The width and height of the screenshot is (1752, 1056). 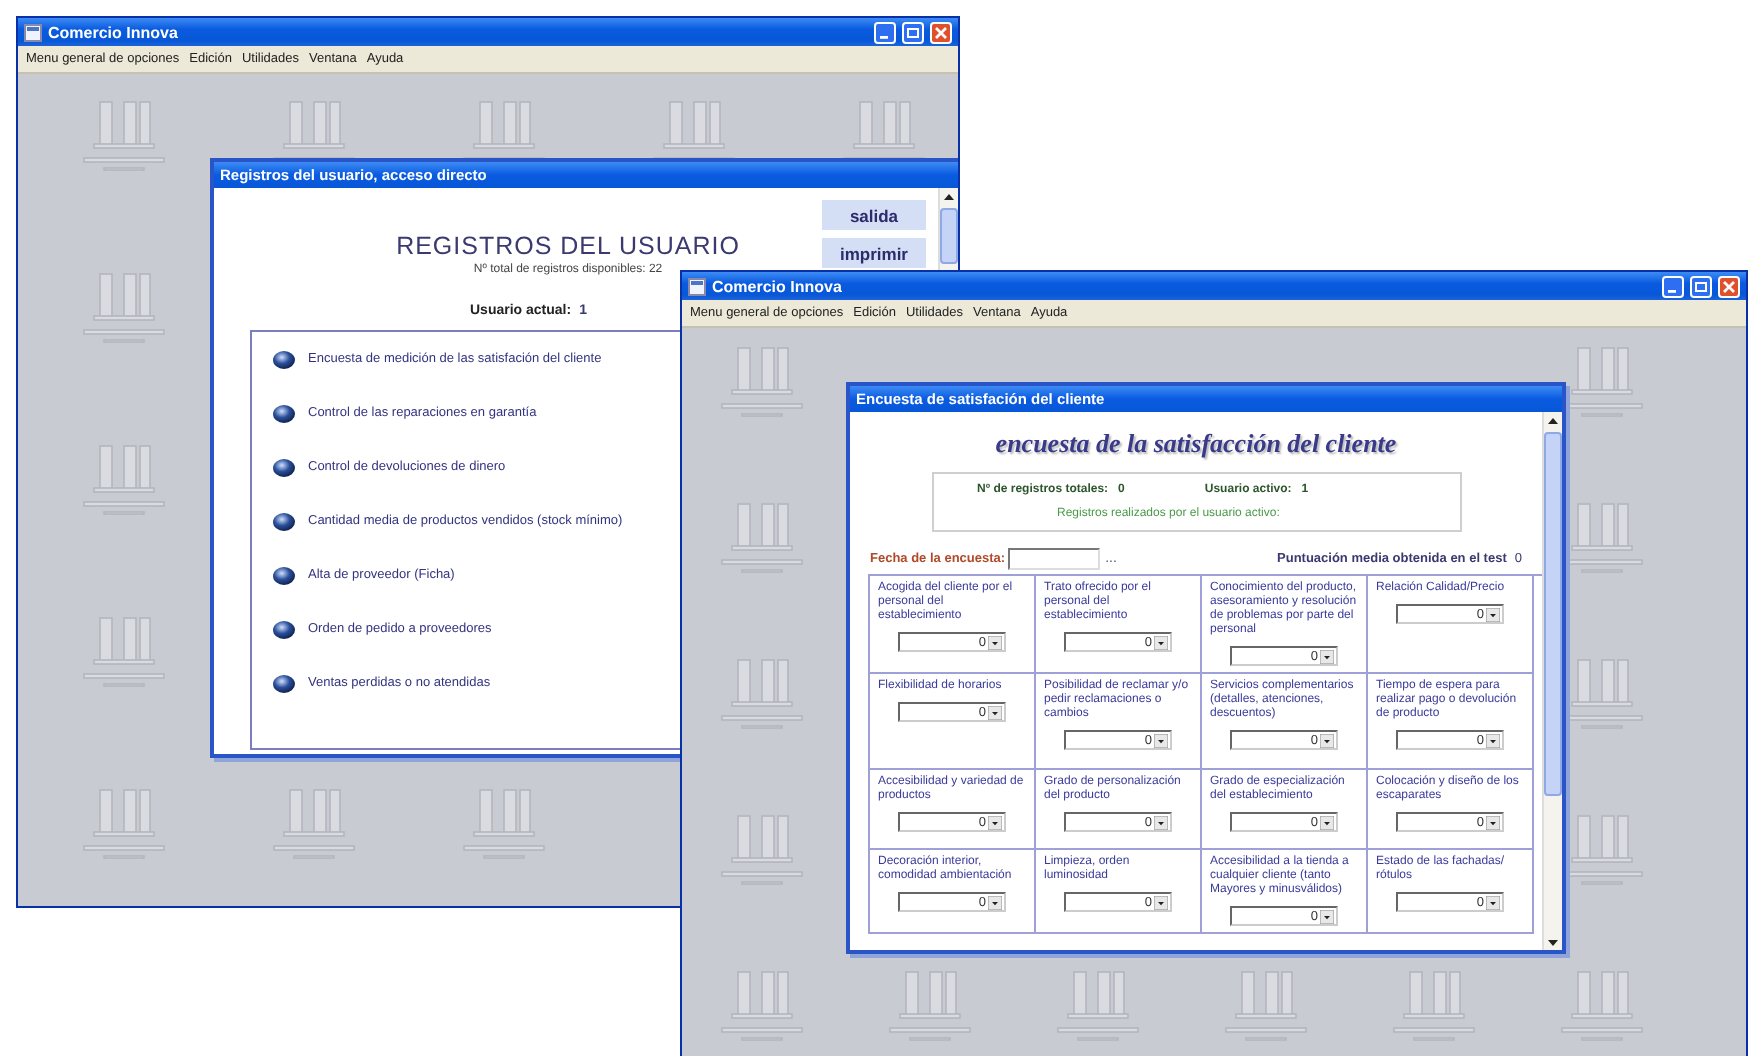 I want to click on scrollbar, so click(x=1552, y=681).